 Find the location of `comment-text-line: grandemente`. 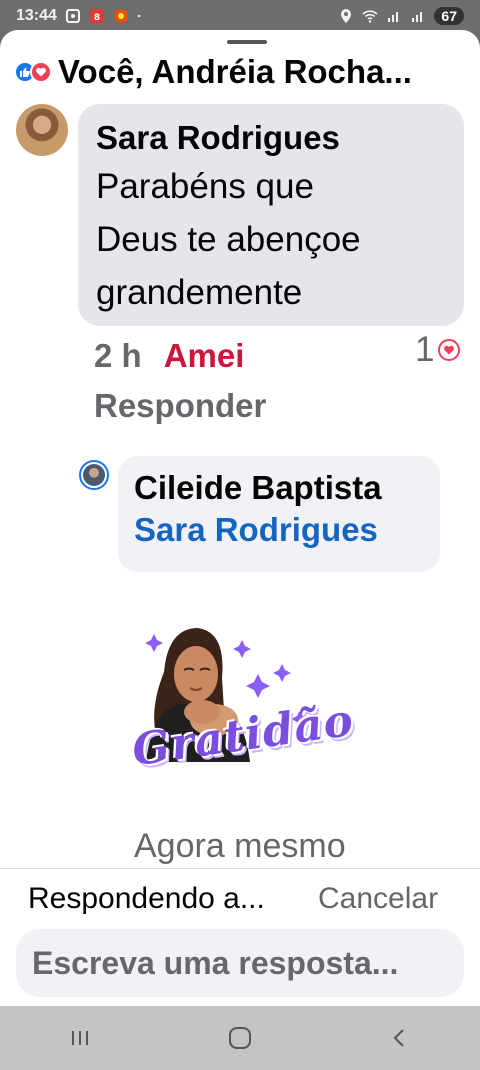

comment-text-line: grandemente is located at coordinates (199, 292).